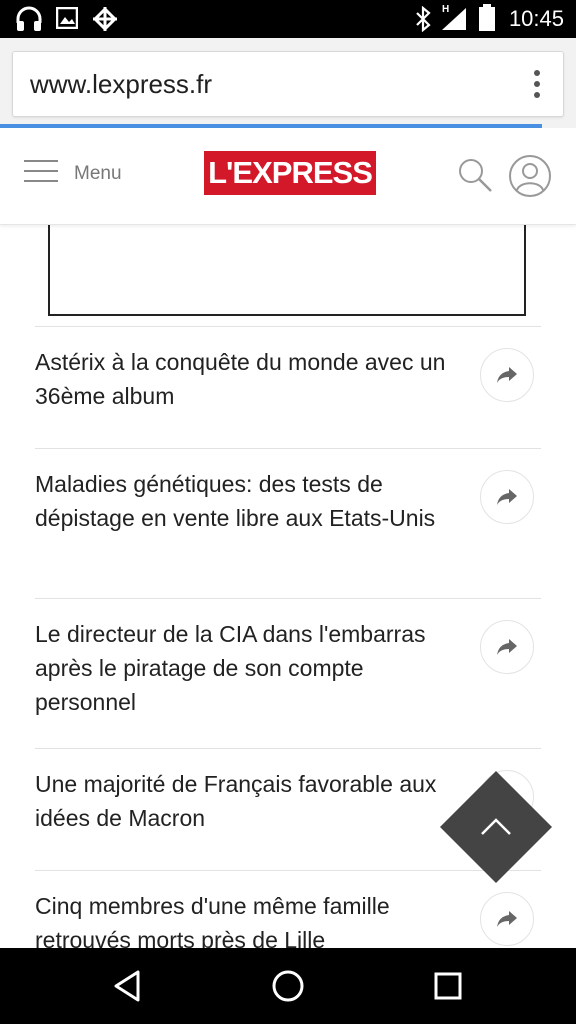 The height and width of the screenshot is (1024, 576). Describe the element at coordinates (423, 19) in the screenshot. I see `bluetooth-icon` at that location.